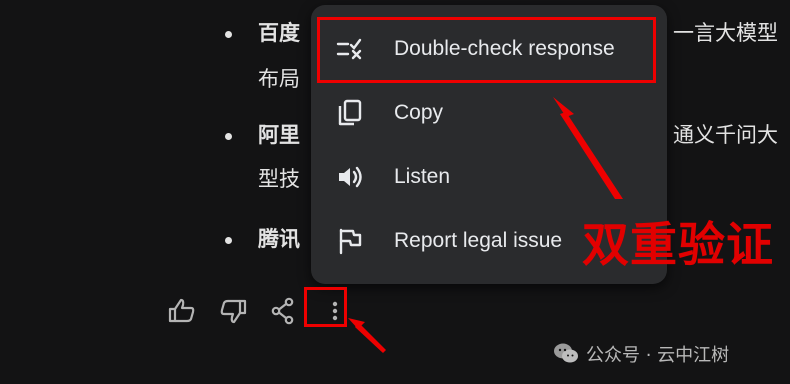 The height and width of the screenshot is (384, 790). Describe the element at coordinates (678, 245) in the screenshot. I see `annotation-label: 双重验证` at that location.